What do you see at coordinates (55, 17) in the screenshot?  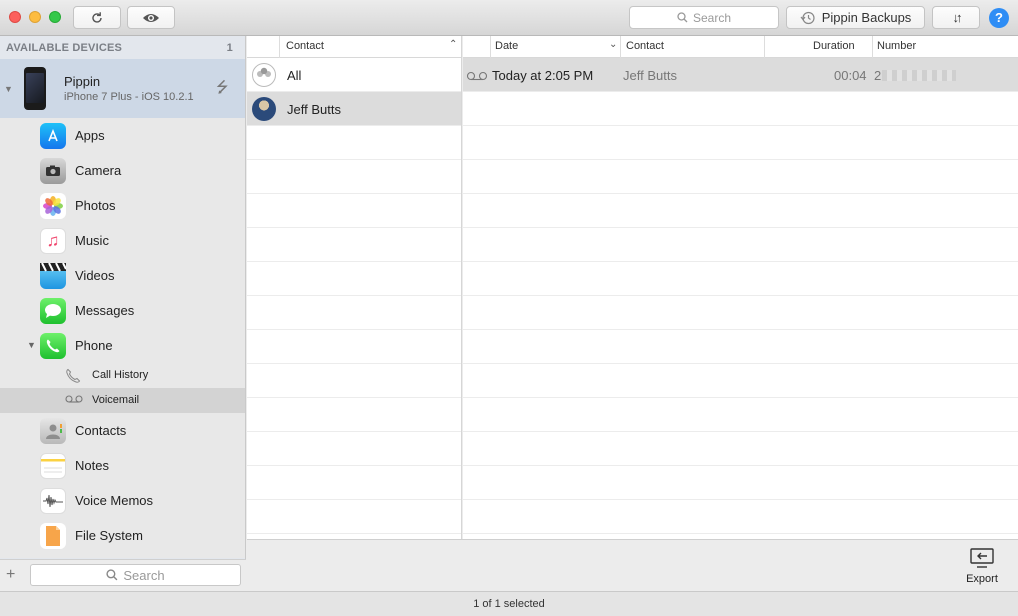 I see `zoom-window-button` at bounding box center [55, 17].